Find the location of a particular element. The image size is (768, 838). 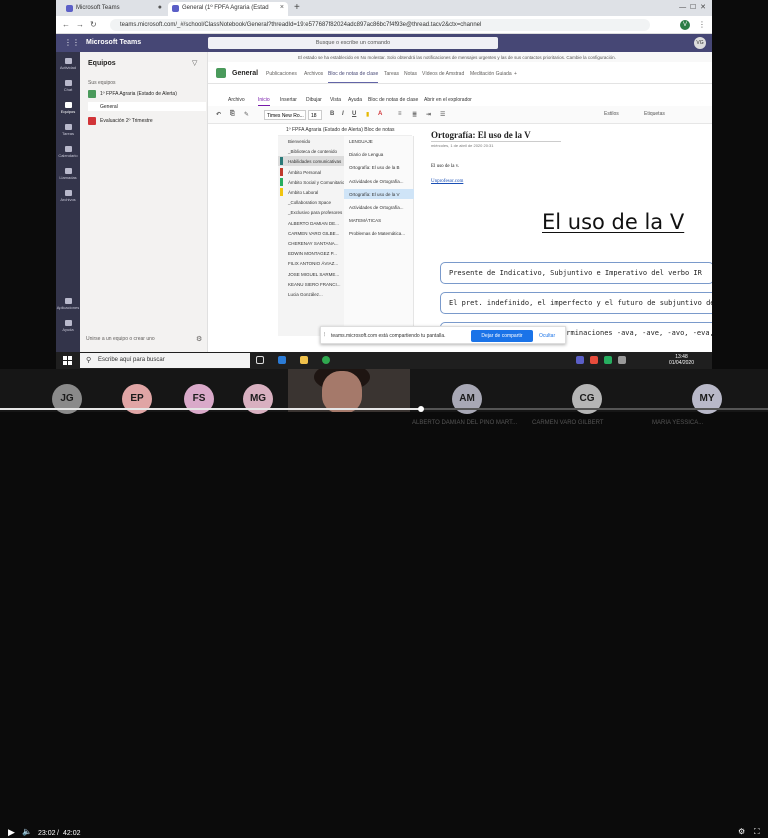

menu-view: Vista is located at coordinates (335, 100).